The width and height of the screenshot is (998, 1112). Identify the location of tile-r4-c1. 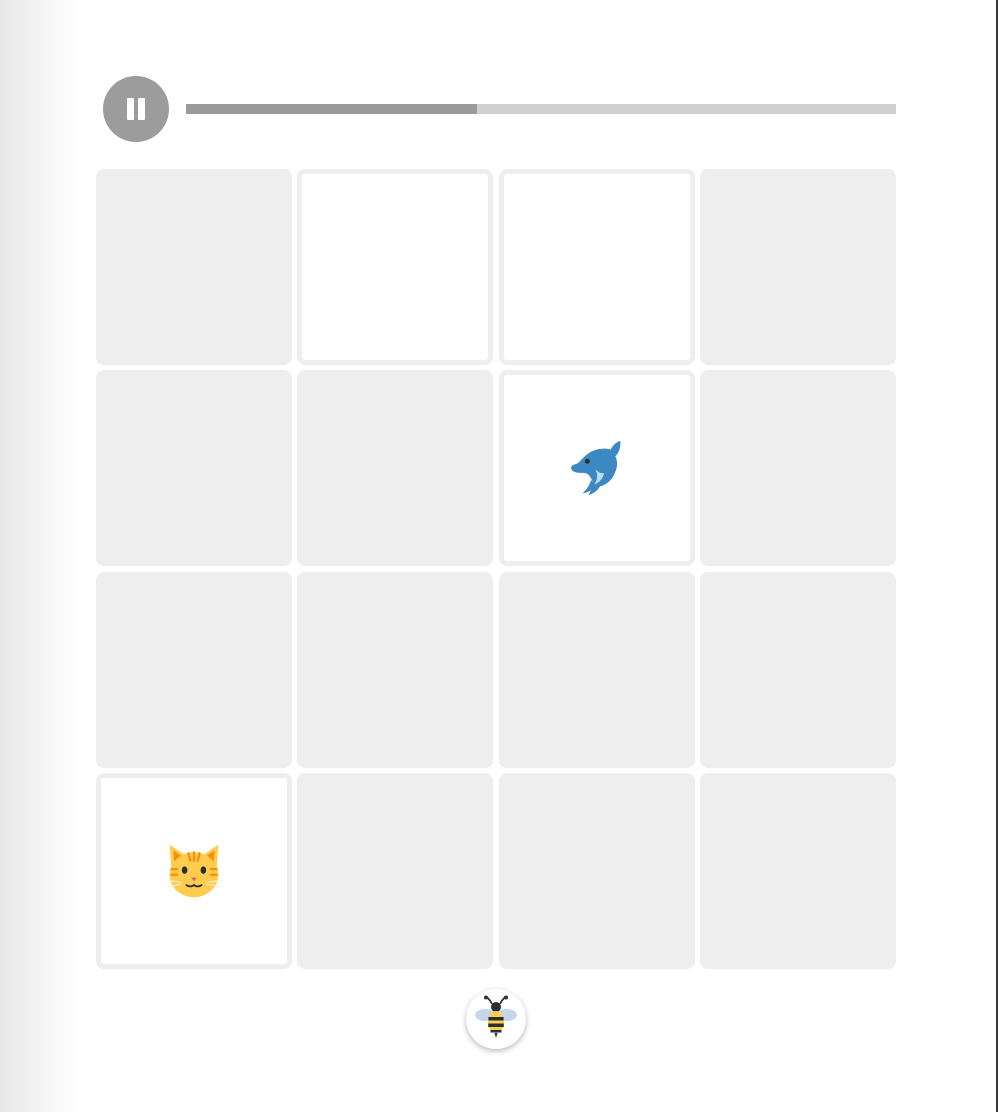
(194, 870).